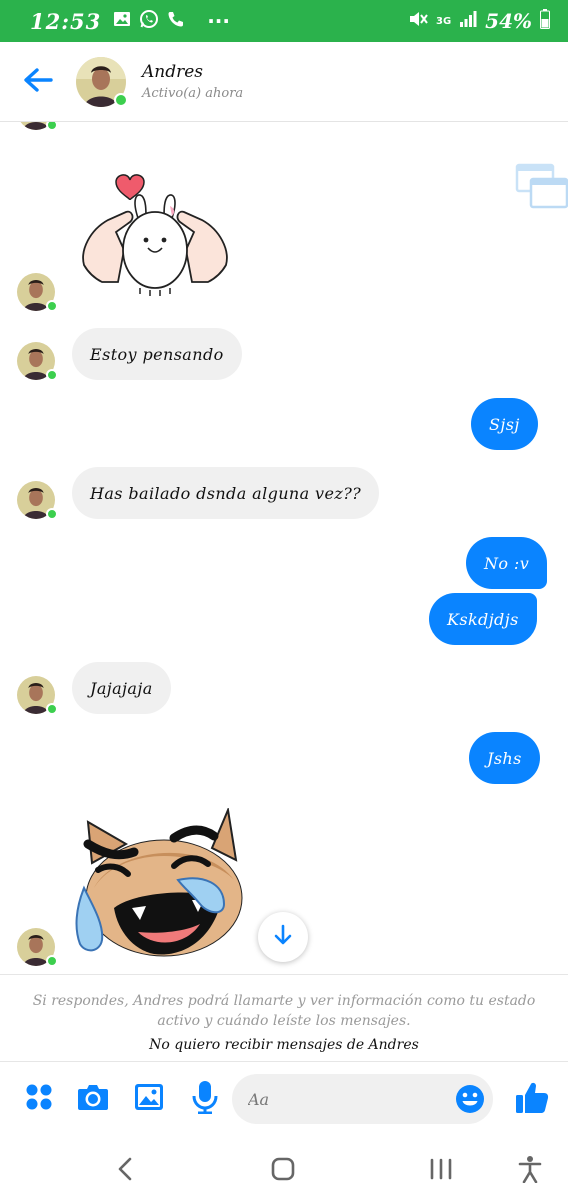  I want to click on contact-avatar-visual, so click(102, 81).